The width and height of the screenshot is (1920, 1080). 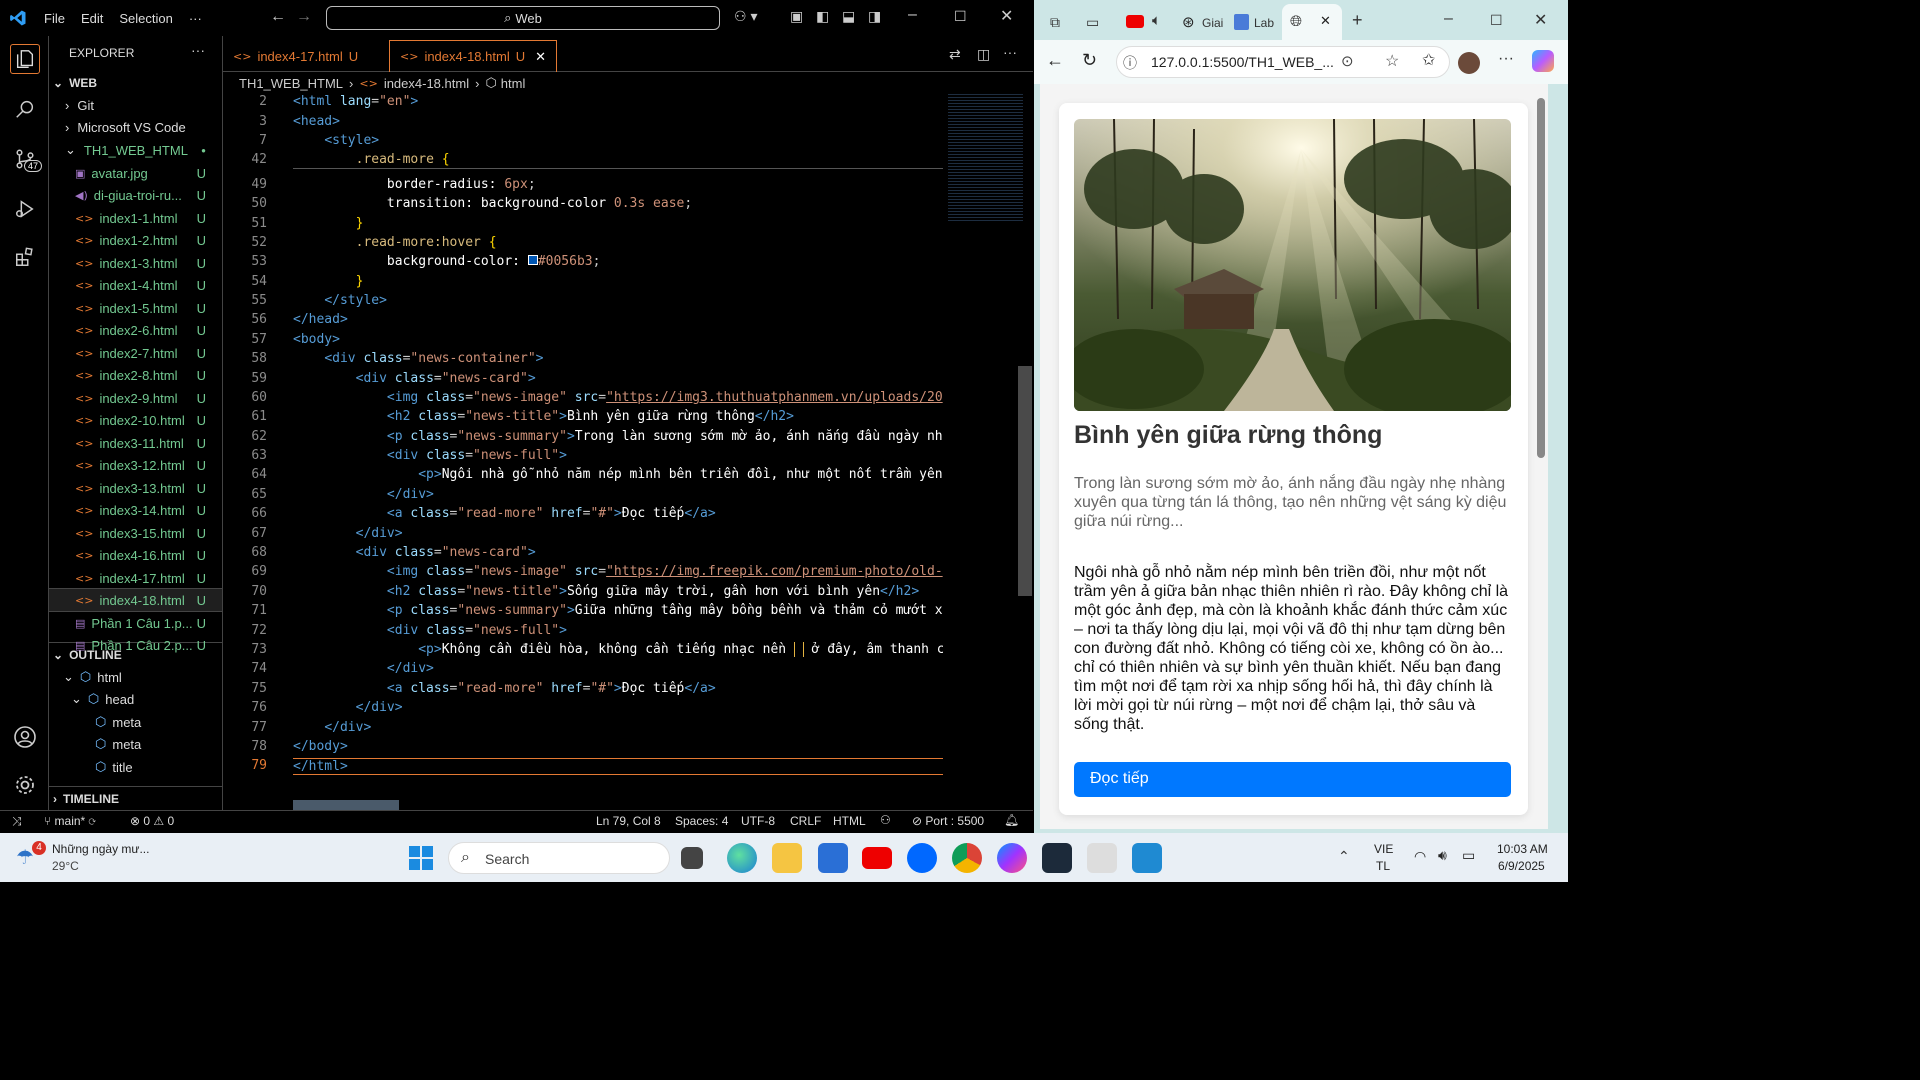 What do you see at coordinates (1442, 855) in the screenshot?
I see `volume-icon: 🔊︎` at bounding box center [1442, 855].